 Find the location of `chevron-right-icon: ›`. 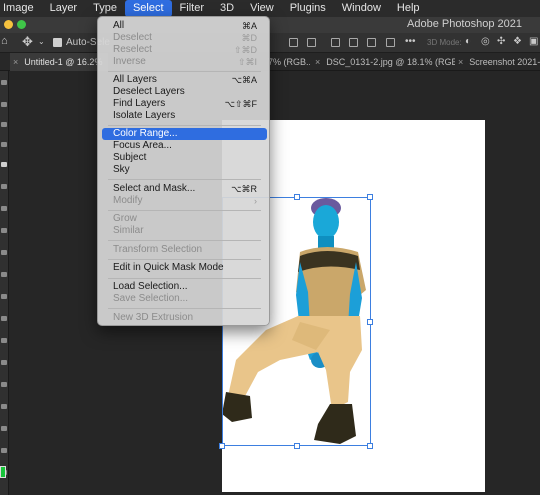

chevron-right-icon: › is located at coordinates (255, 201).